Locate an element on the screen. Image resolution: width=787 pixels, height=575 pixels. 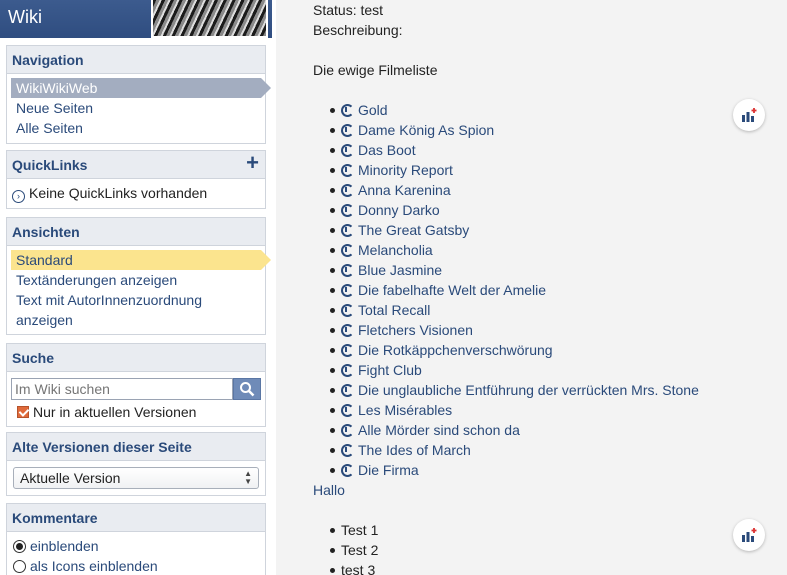
film-link: Anna Karenina is located at coordinates (404, 190).